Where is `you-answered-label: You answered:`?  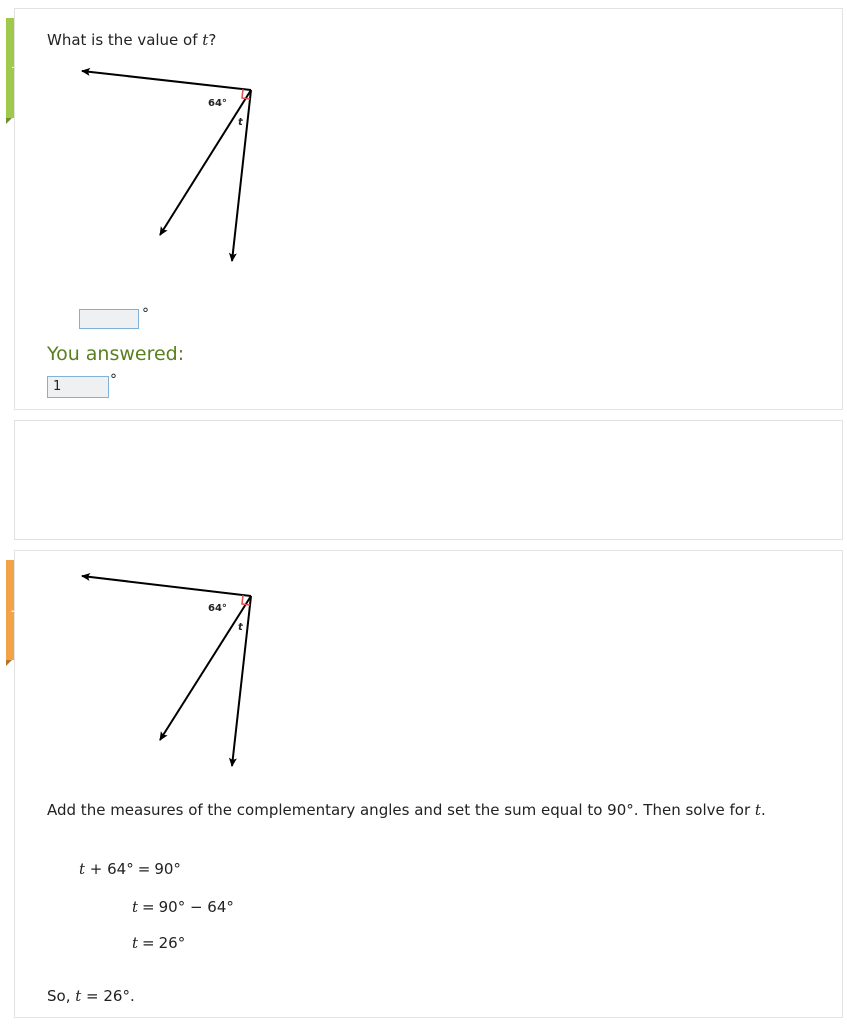
you-answered-label: You answered: is located at coordinates (116, 354).